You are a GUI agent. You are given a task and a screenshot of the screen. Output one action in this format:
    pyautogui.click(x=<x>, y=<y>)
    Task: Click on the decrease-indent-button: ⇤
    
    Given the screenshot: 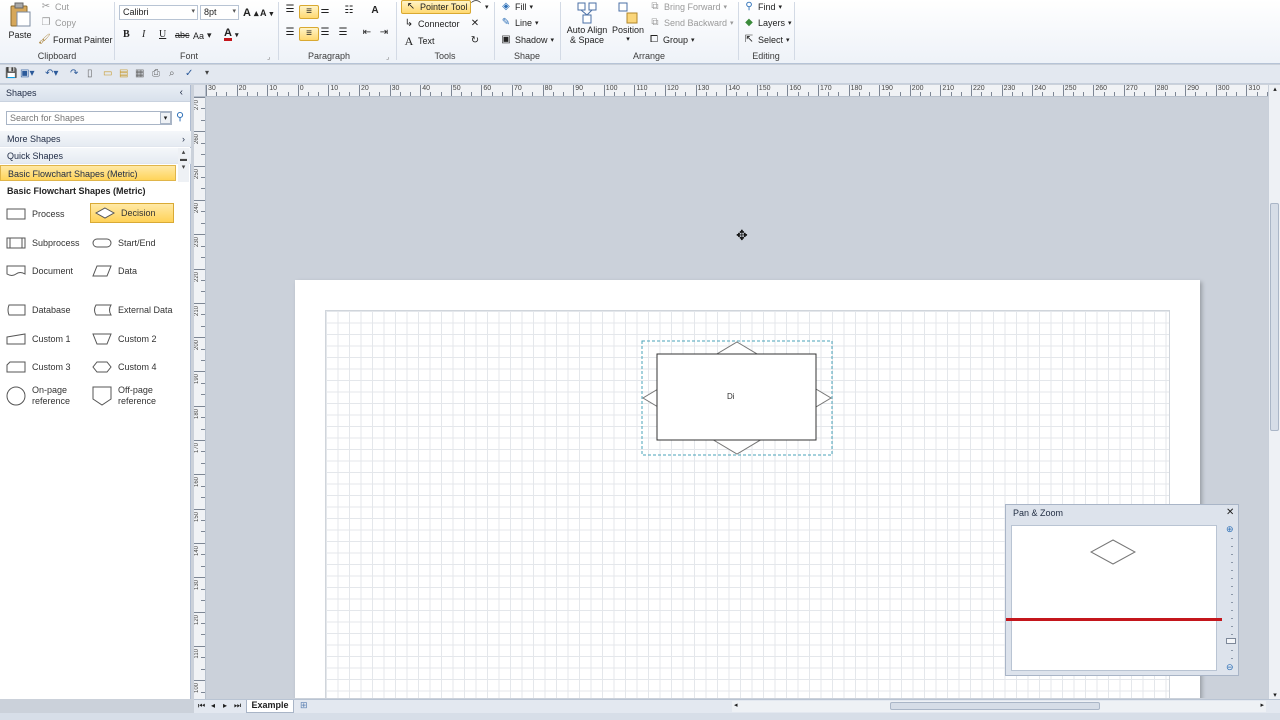 What is the action you would take?
    pyautogui.click(x=367, y=33)
    